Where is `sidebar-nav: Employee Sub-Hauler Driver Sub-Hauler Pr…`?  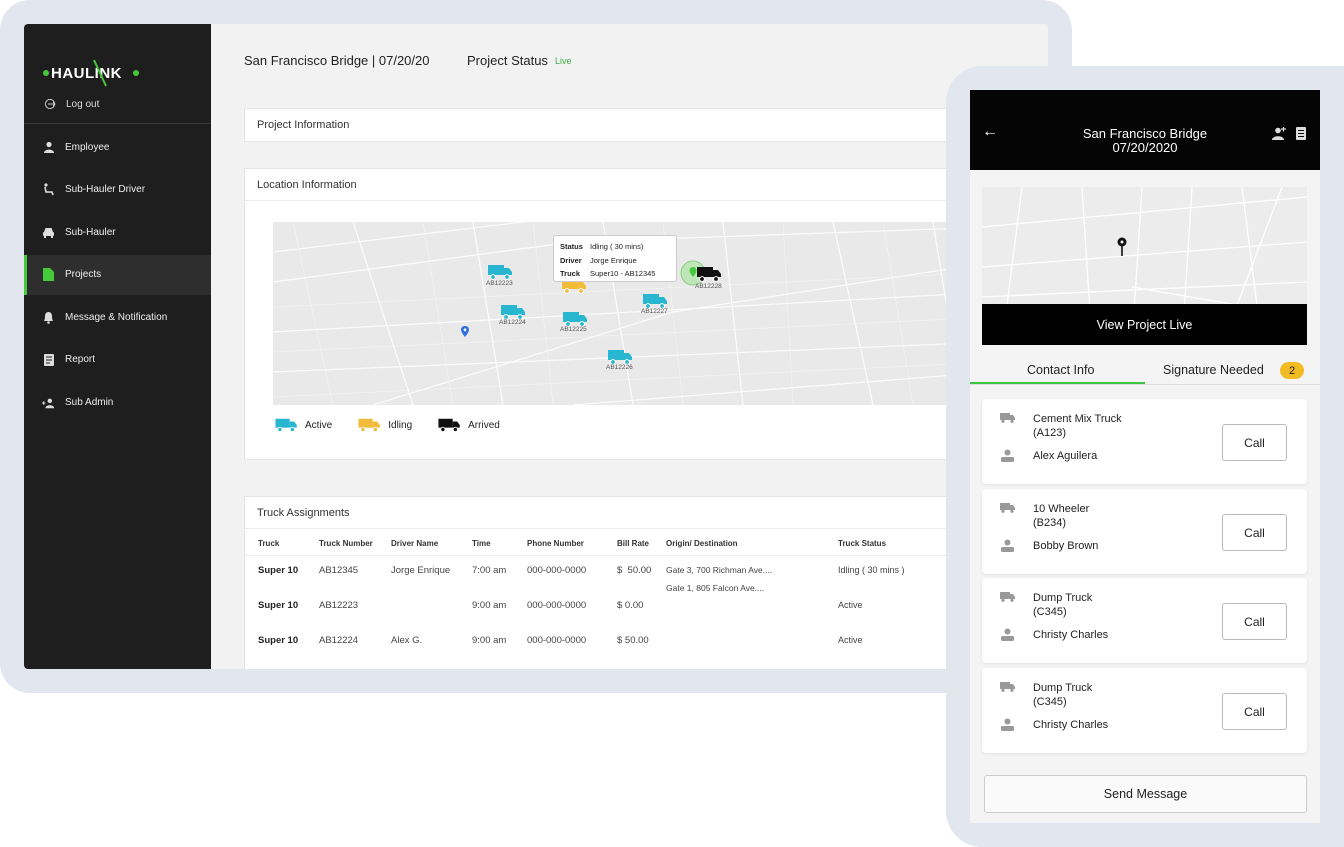
sidebar-nav: Employee Sub-Hauler Driver Sub-Hauler Pr… is located at coordinates (117, 276).